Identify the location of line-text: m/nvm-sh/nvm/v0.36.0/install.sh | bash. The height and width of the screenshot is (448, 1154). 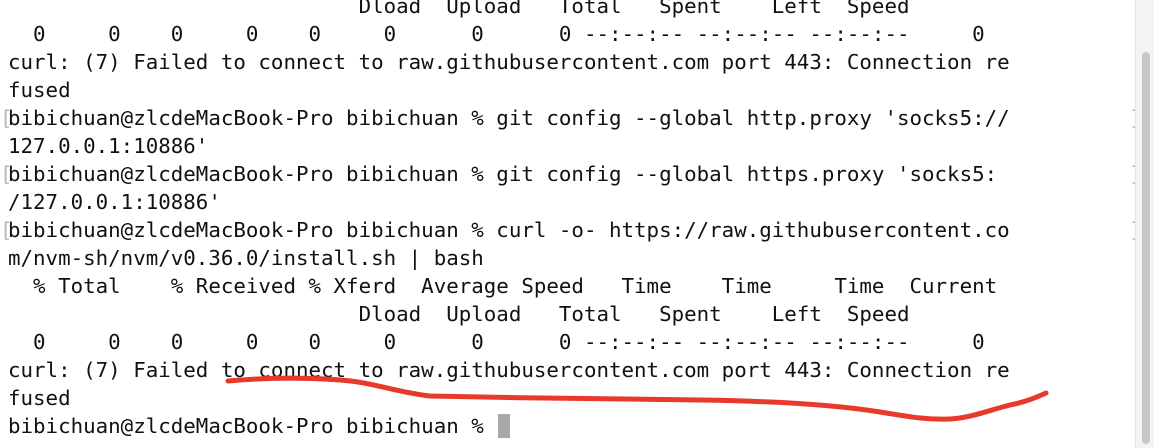
(246, 258).